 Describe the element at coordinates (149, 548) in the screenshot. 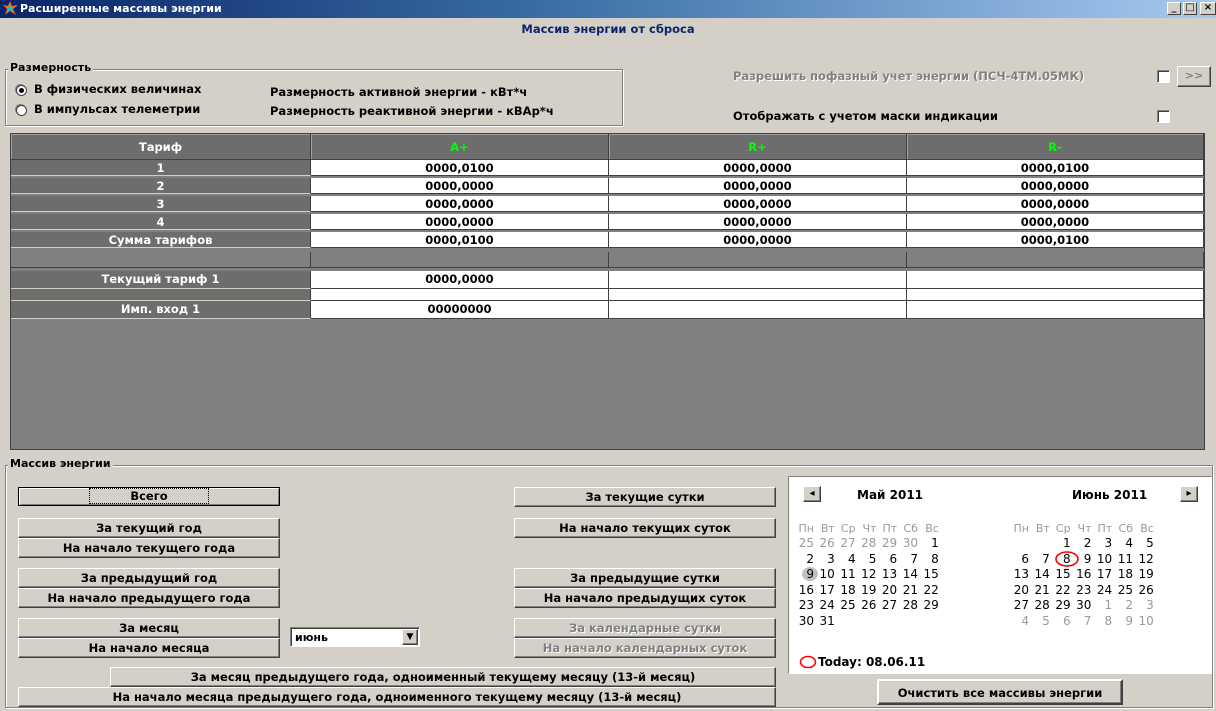

I see `start-current-year-button: На начало текущего года` at that location.